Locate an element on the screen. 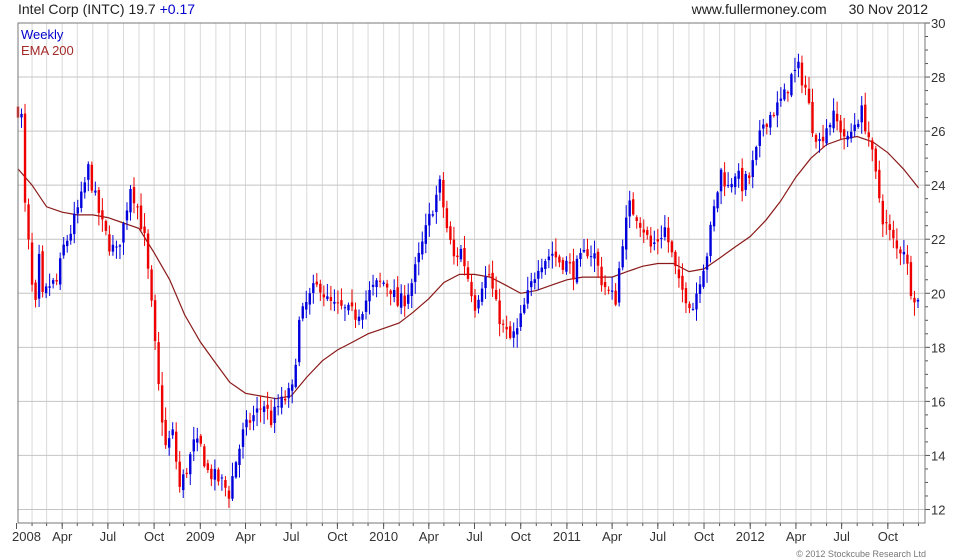 The width and height of the screenshot is (980, 560). x-tick-label: 2011 is located at coordinates (567, 536).